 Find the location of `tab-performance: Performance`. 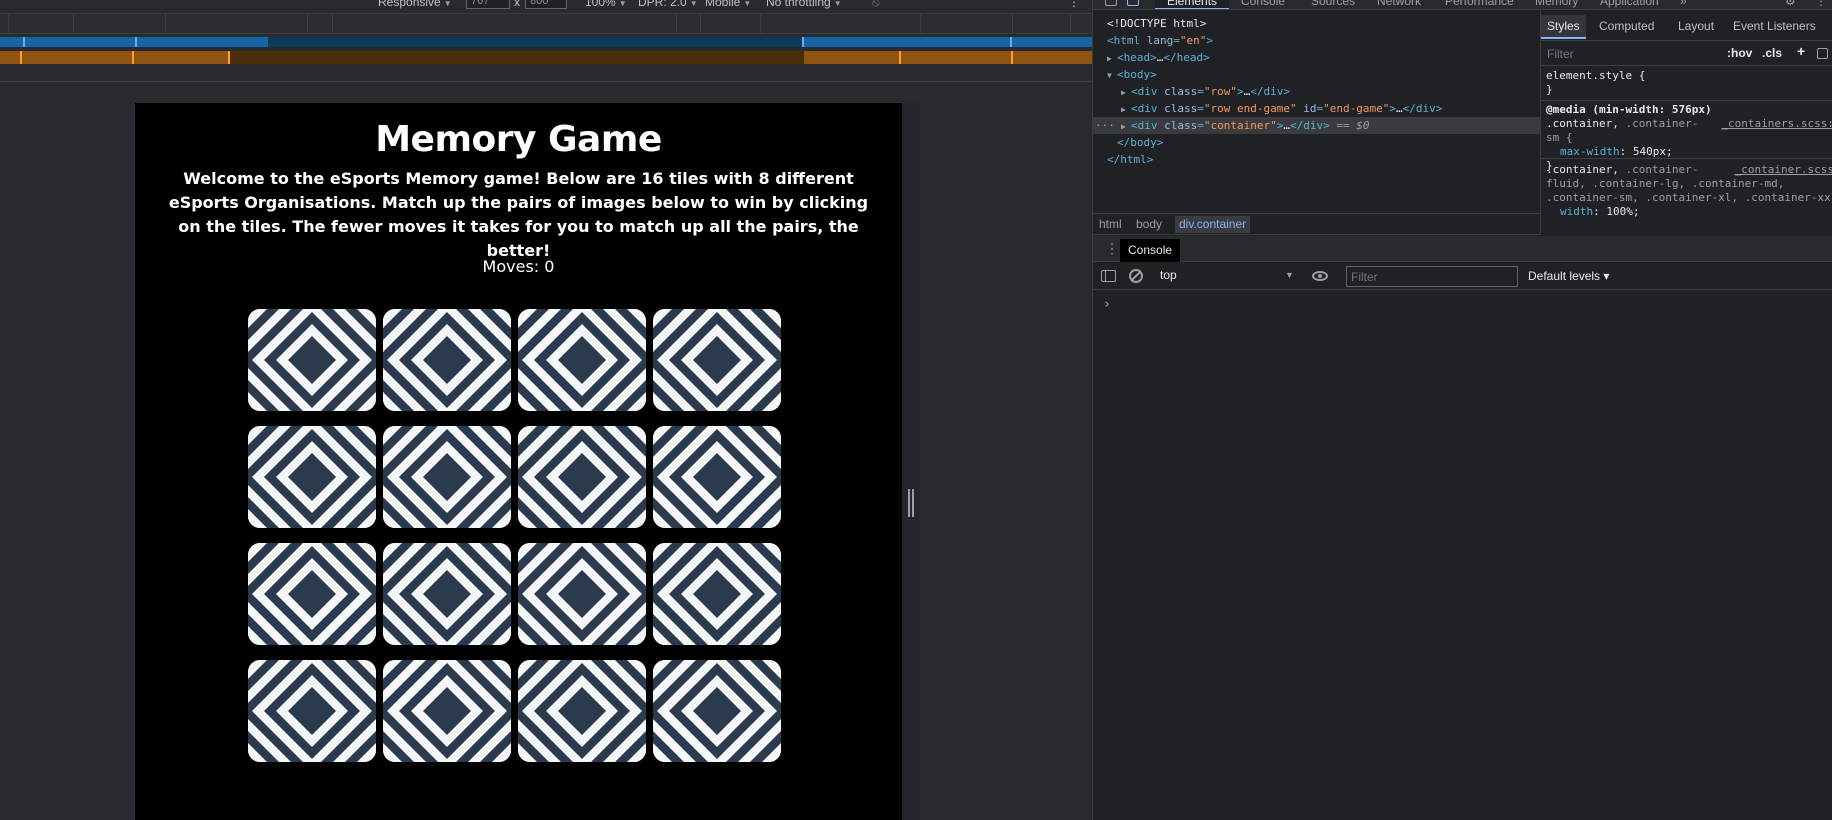

tab-performance: Performance is located at coordinates (1479, 4).